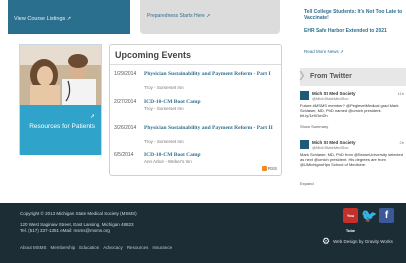  What do you see at coordinates (62, 126) in the screenshot?
I see `resources-title: Resources for Patients` at bounding box center [62, 126].